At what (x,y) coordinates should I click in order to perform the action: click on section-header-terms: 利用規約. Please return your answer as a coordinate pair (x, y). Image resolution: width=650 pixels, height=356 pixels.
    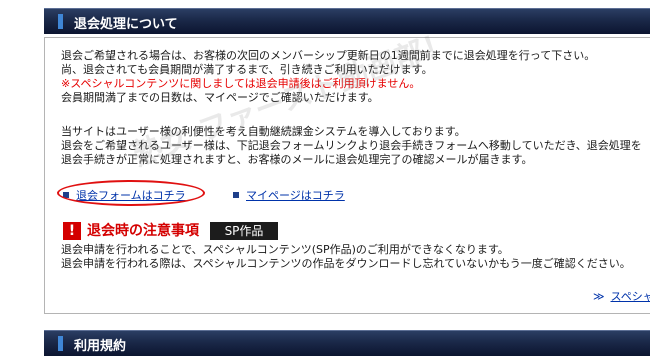
    Looking at the image, I should click on (347, 343).